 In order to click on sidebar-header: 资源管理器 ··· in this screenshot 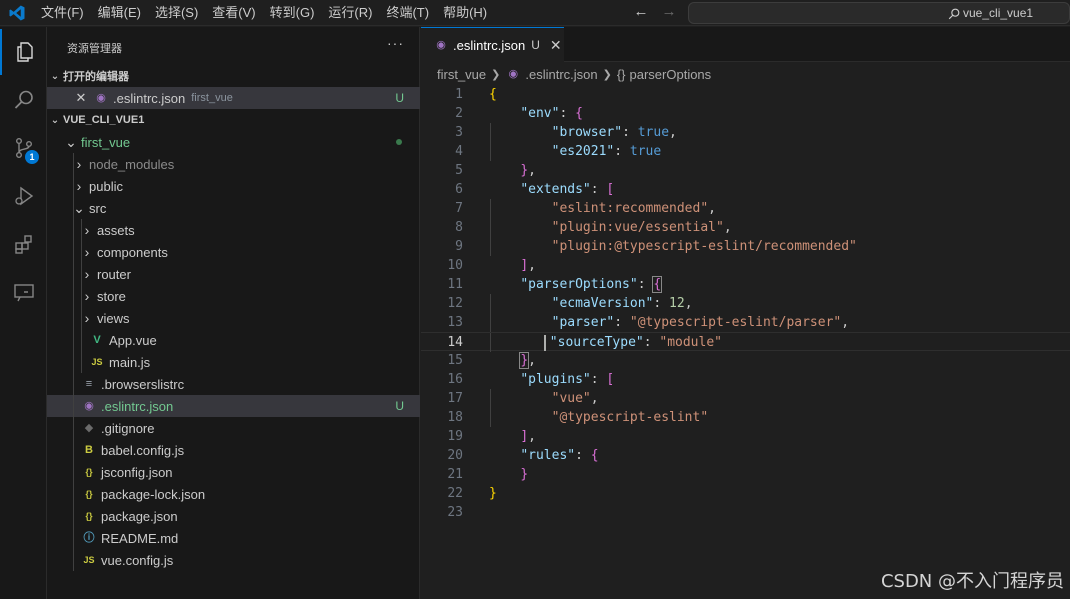, I will do `click(233, 46)`.